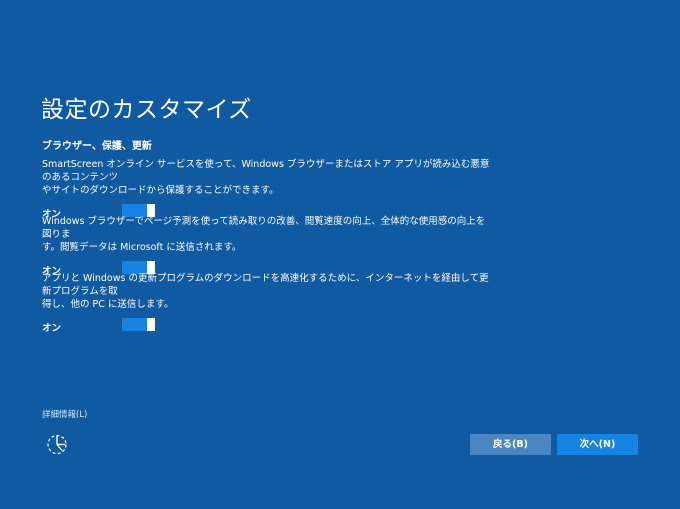  Describe the element at coordinates (138, 324) in the screenshot. I see `update-delivery-toggle` at that location.